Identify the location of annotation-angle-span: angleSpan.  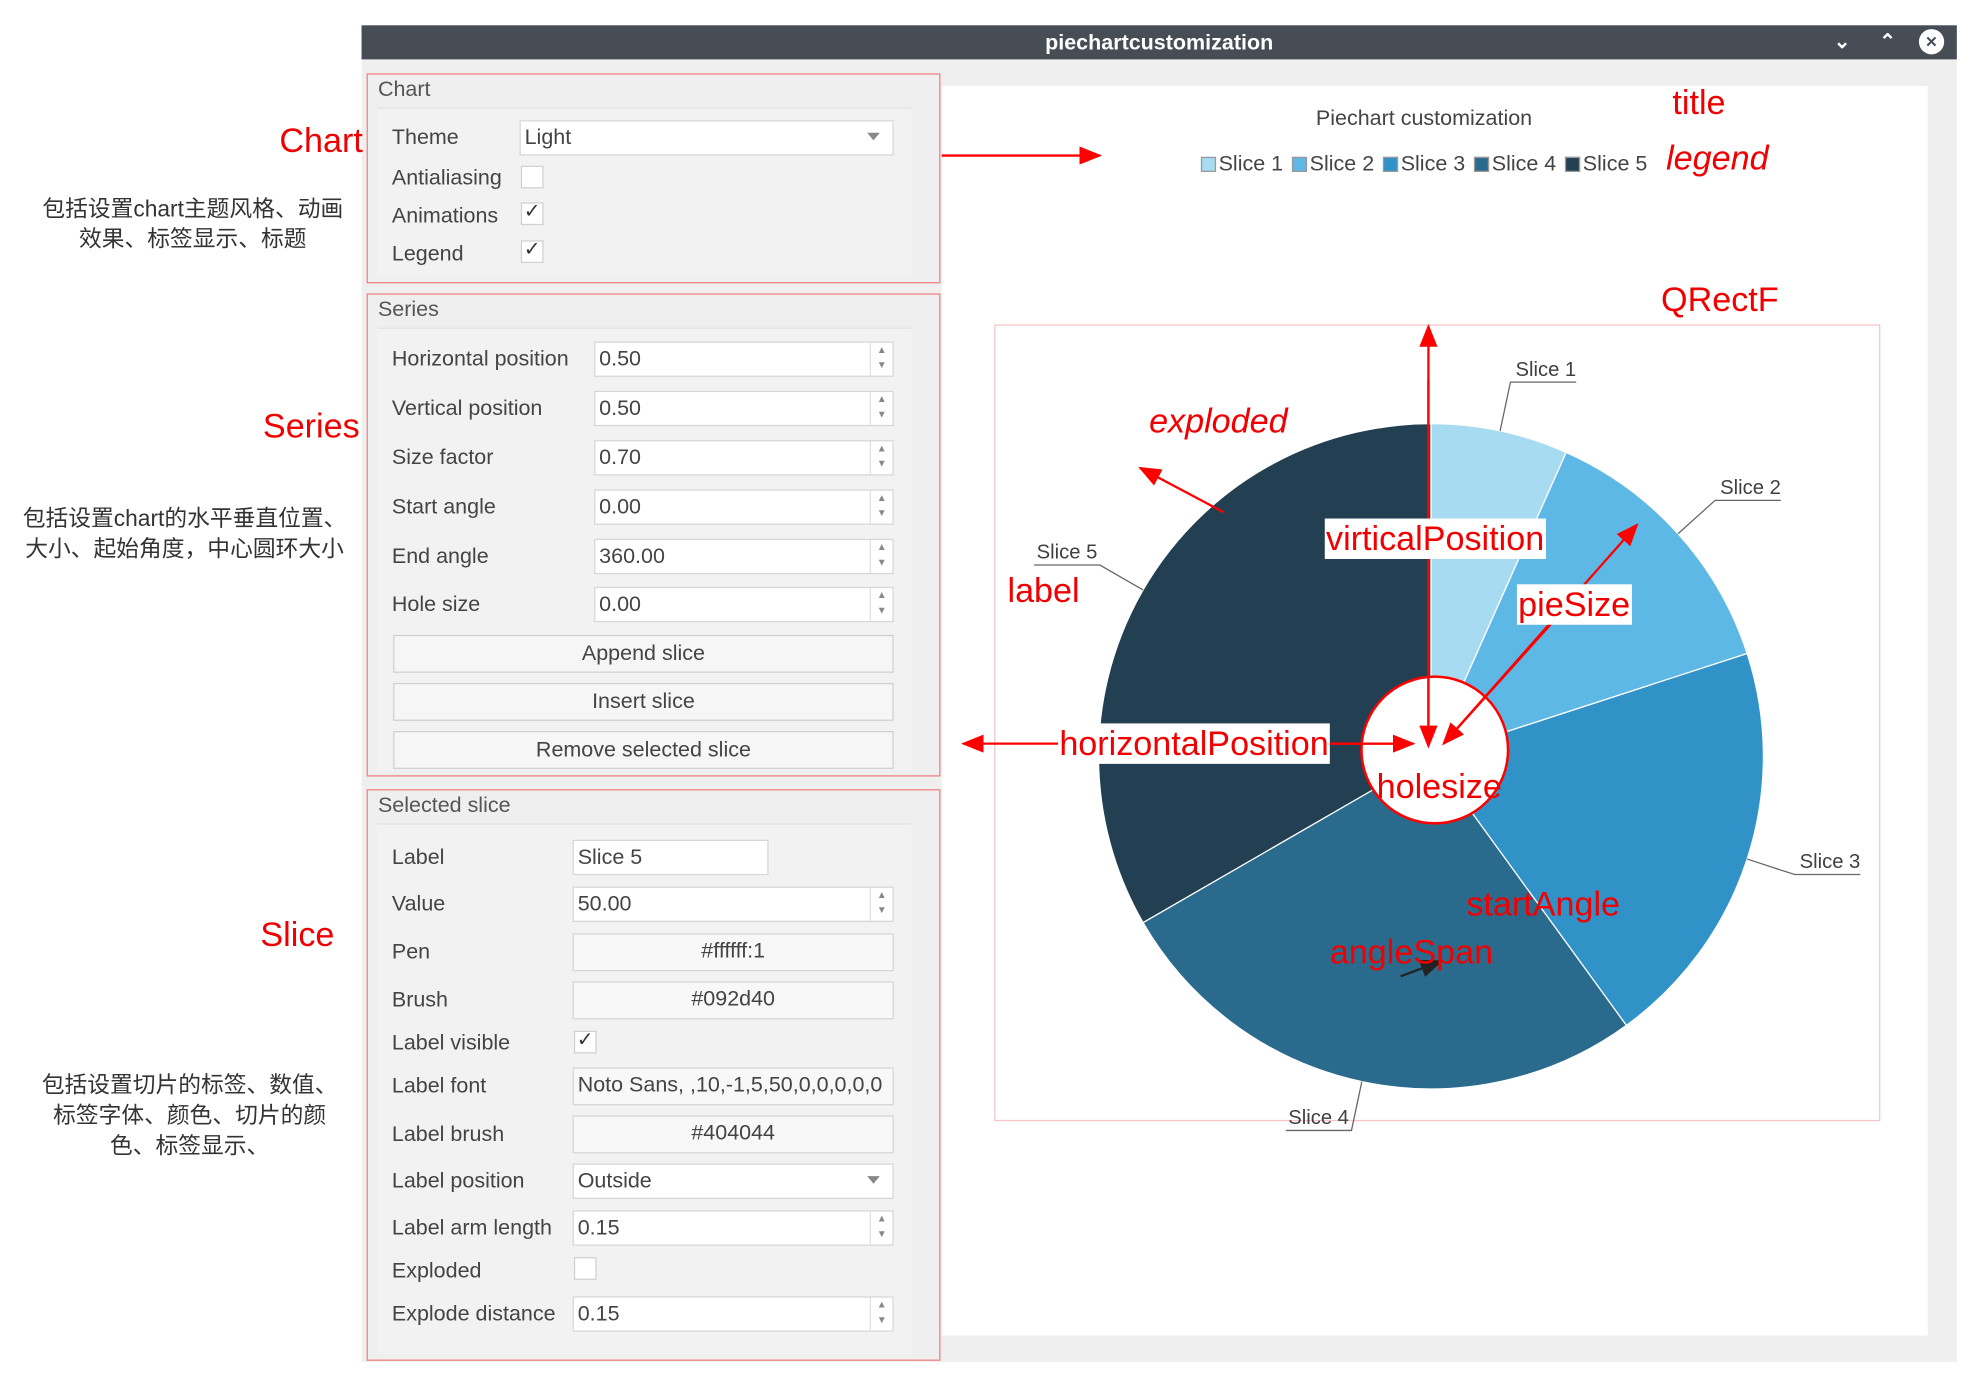
(1411, 952).